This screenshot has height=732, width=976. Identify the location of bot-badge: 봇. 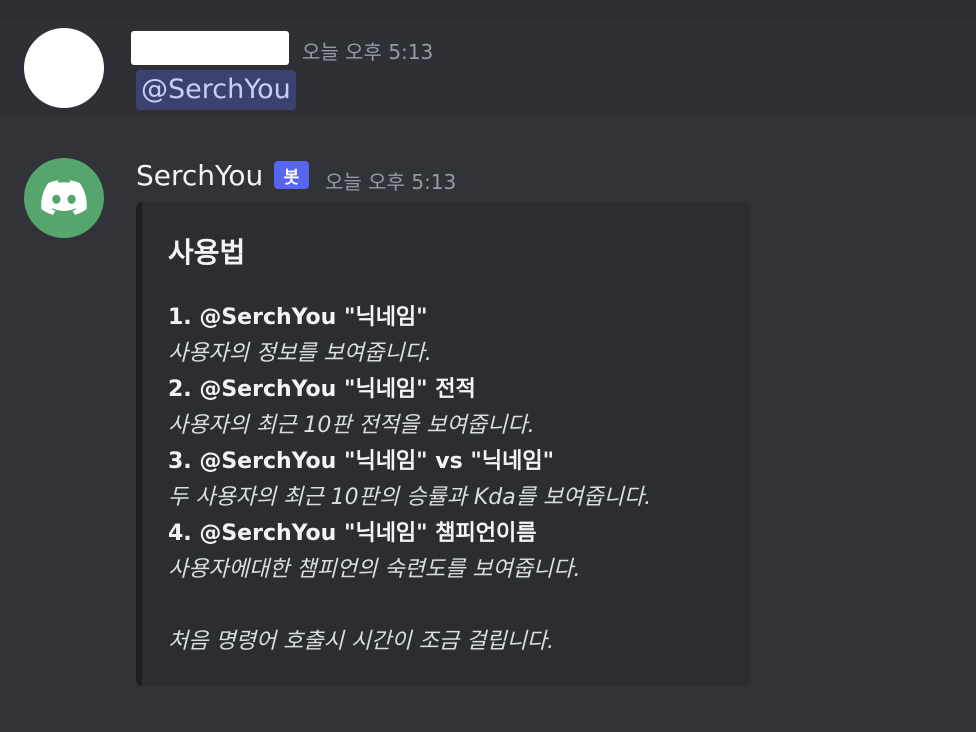
(291, 175).